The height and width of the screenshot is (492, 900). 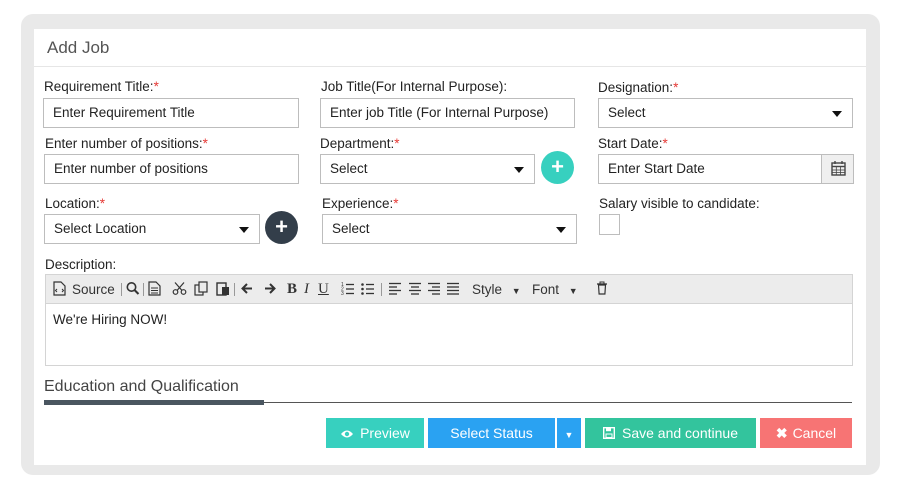 What do you see at coordinates (171, 169) in the screenshot?
I see `positions-input: Enter number of positions` at bounding box center [171, 169].